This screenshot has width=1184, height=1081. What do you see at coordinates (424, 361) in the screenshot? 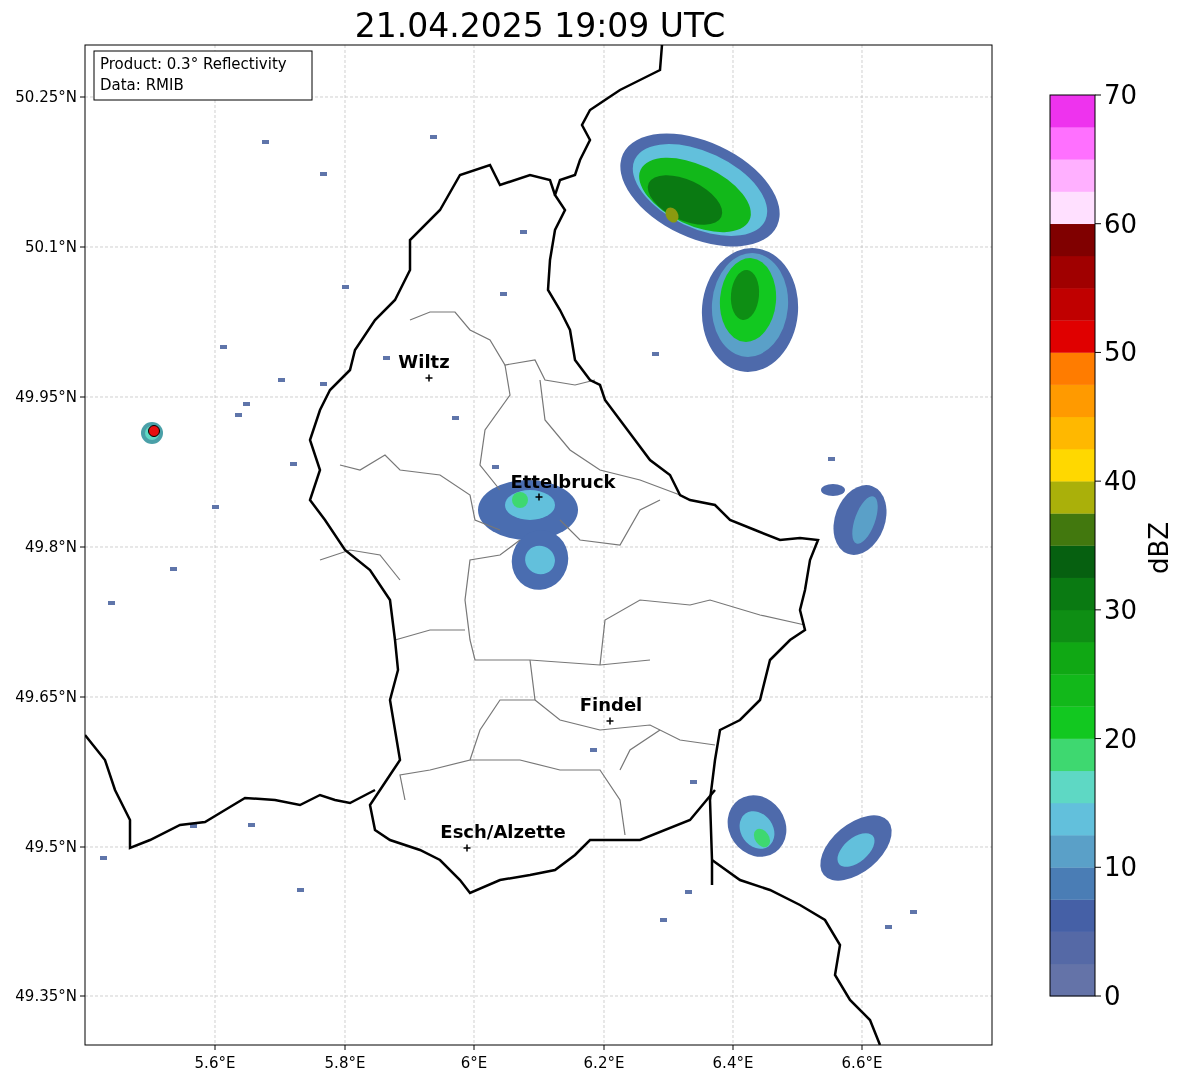
I see `city-label: Wiltz` at bounding box center [424, 361].